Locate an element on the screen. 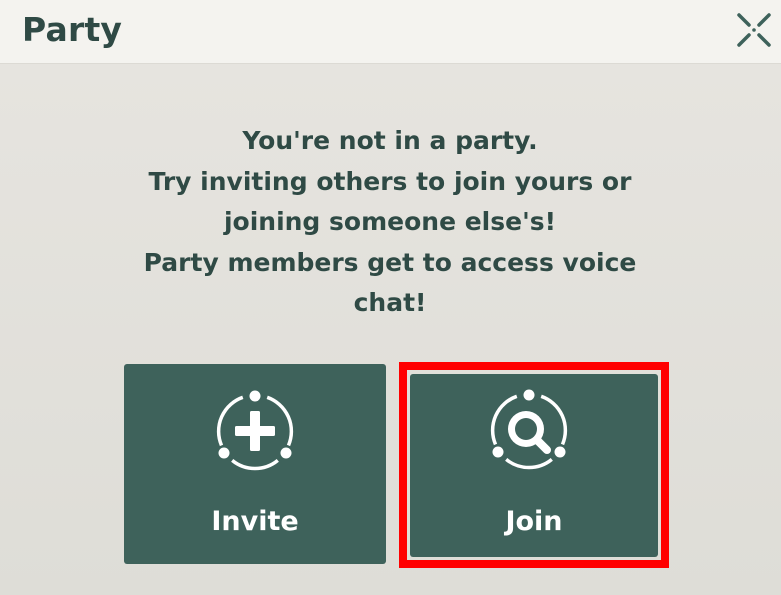  join-button: Join is located at coordinates (534, 465).